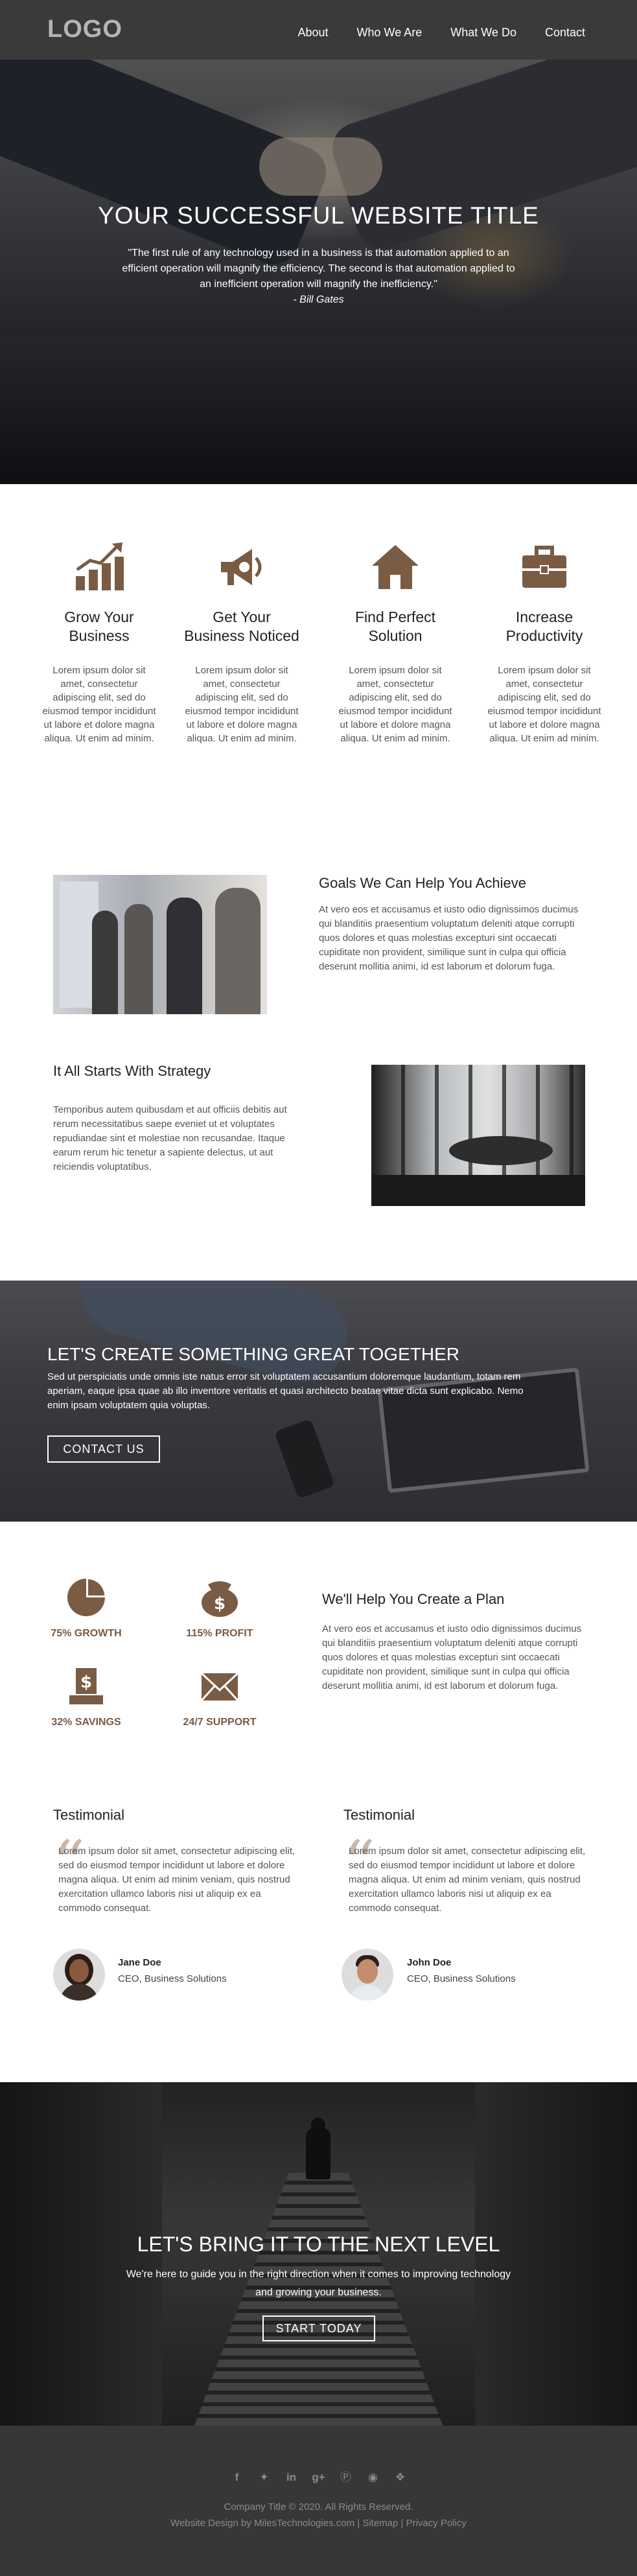 The image size is (637, 2576). Describe the element at coordinates (86, 1597) in the screenshot. I see `pie-chart-icon` at that location.